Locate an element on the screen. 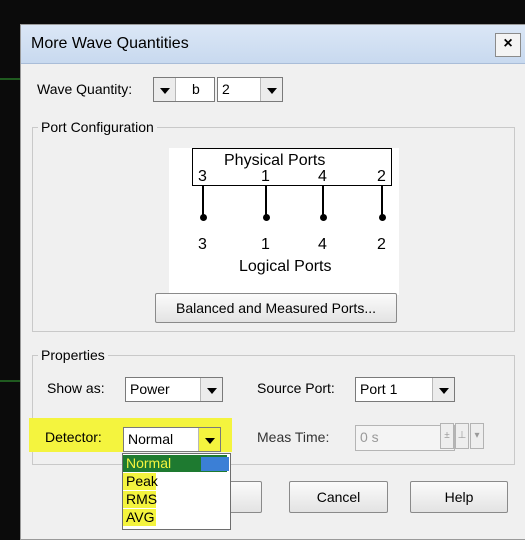 The height and width of the screenshot is (540, 525). wave-quantity-number-value: 2 is located at coordinates (226, 89).